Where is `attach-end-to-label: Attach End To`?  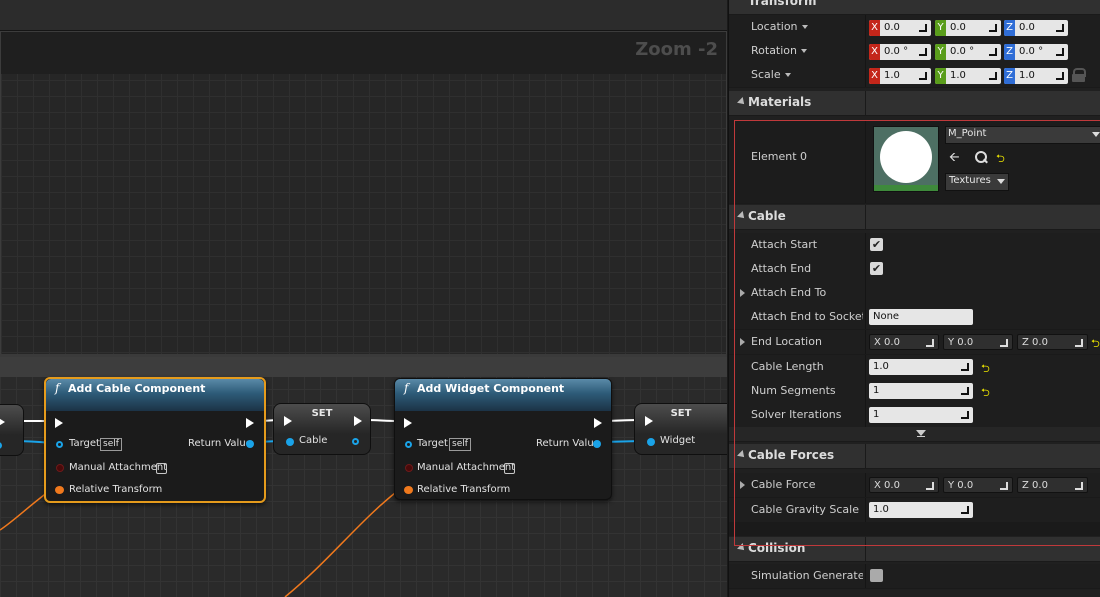
attach-end-to-label: Attach End To is located at coordinates (789, 292).